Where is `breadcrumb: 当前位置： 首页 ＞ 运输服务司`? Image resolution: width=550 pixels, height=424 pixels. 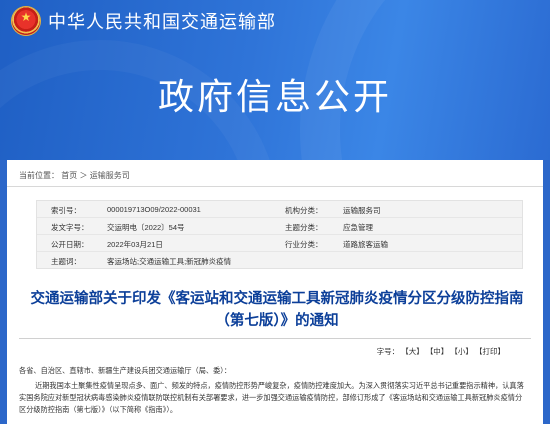
breadcrumb: 当前位置： 首页 ＞ 运输服务司 is located at coordinates (74, 175).